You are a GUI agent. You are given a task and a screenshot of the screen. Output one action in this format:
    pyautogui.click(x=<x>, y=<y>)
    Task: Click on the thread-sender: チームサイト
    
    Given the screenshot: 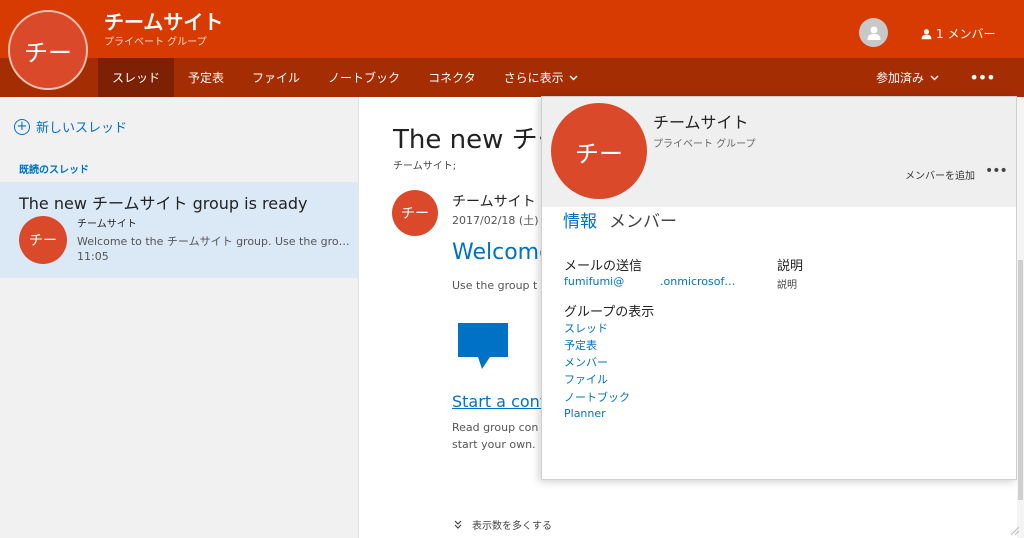 What is the action you would take?
    pyautogui.click(x=107, y=224)
    